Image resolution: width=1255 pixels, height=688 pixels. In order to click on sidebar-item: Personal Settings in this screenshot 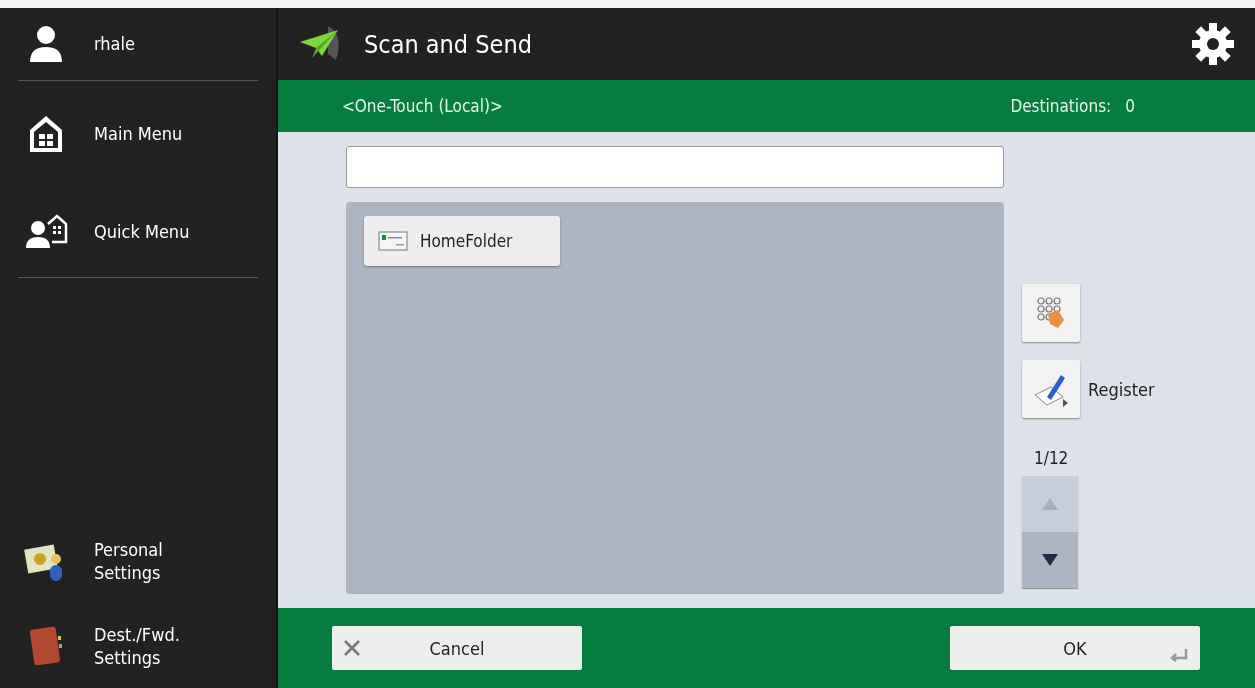, I will do `click(138, 561)`.